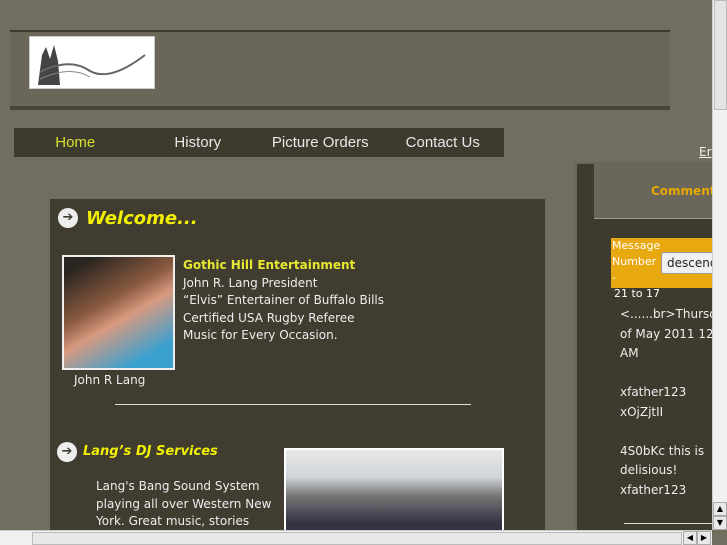 This screenshot has height=545, width=727. I want to click on scroll-right-icon: ▶, so click(704, 538).